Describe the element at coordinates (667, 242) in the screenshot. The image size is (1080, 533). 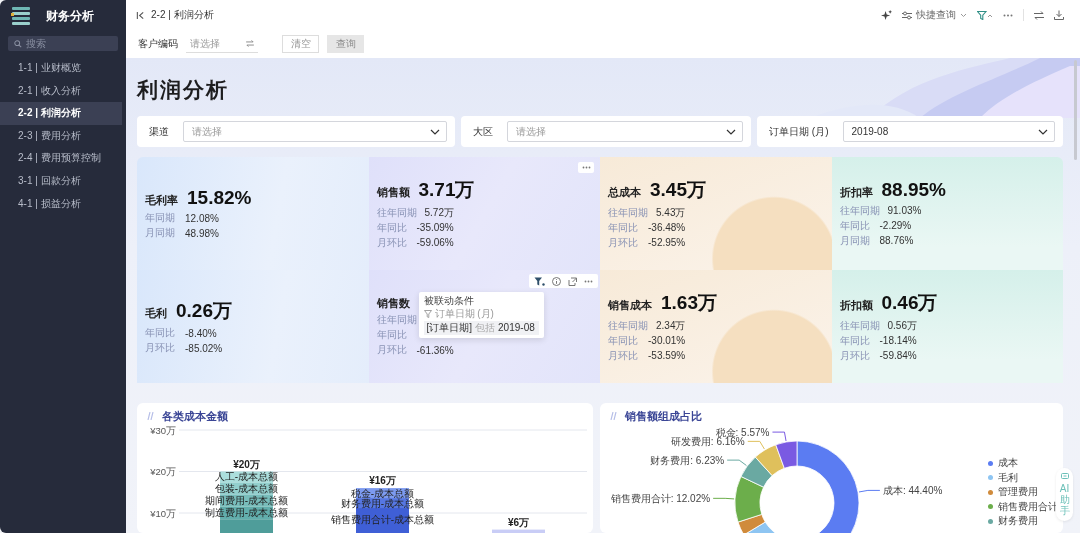
I see `kpi-row-value: -52.95%` at that location.